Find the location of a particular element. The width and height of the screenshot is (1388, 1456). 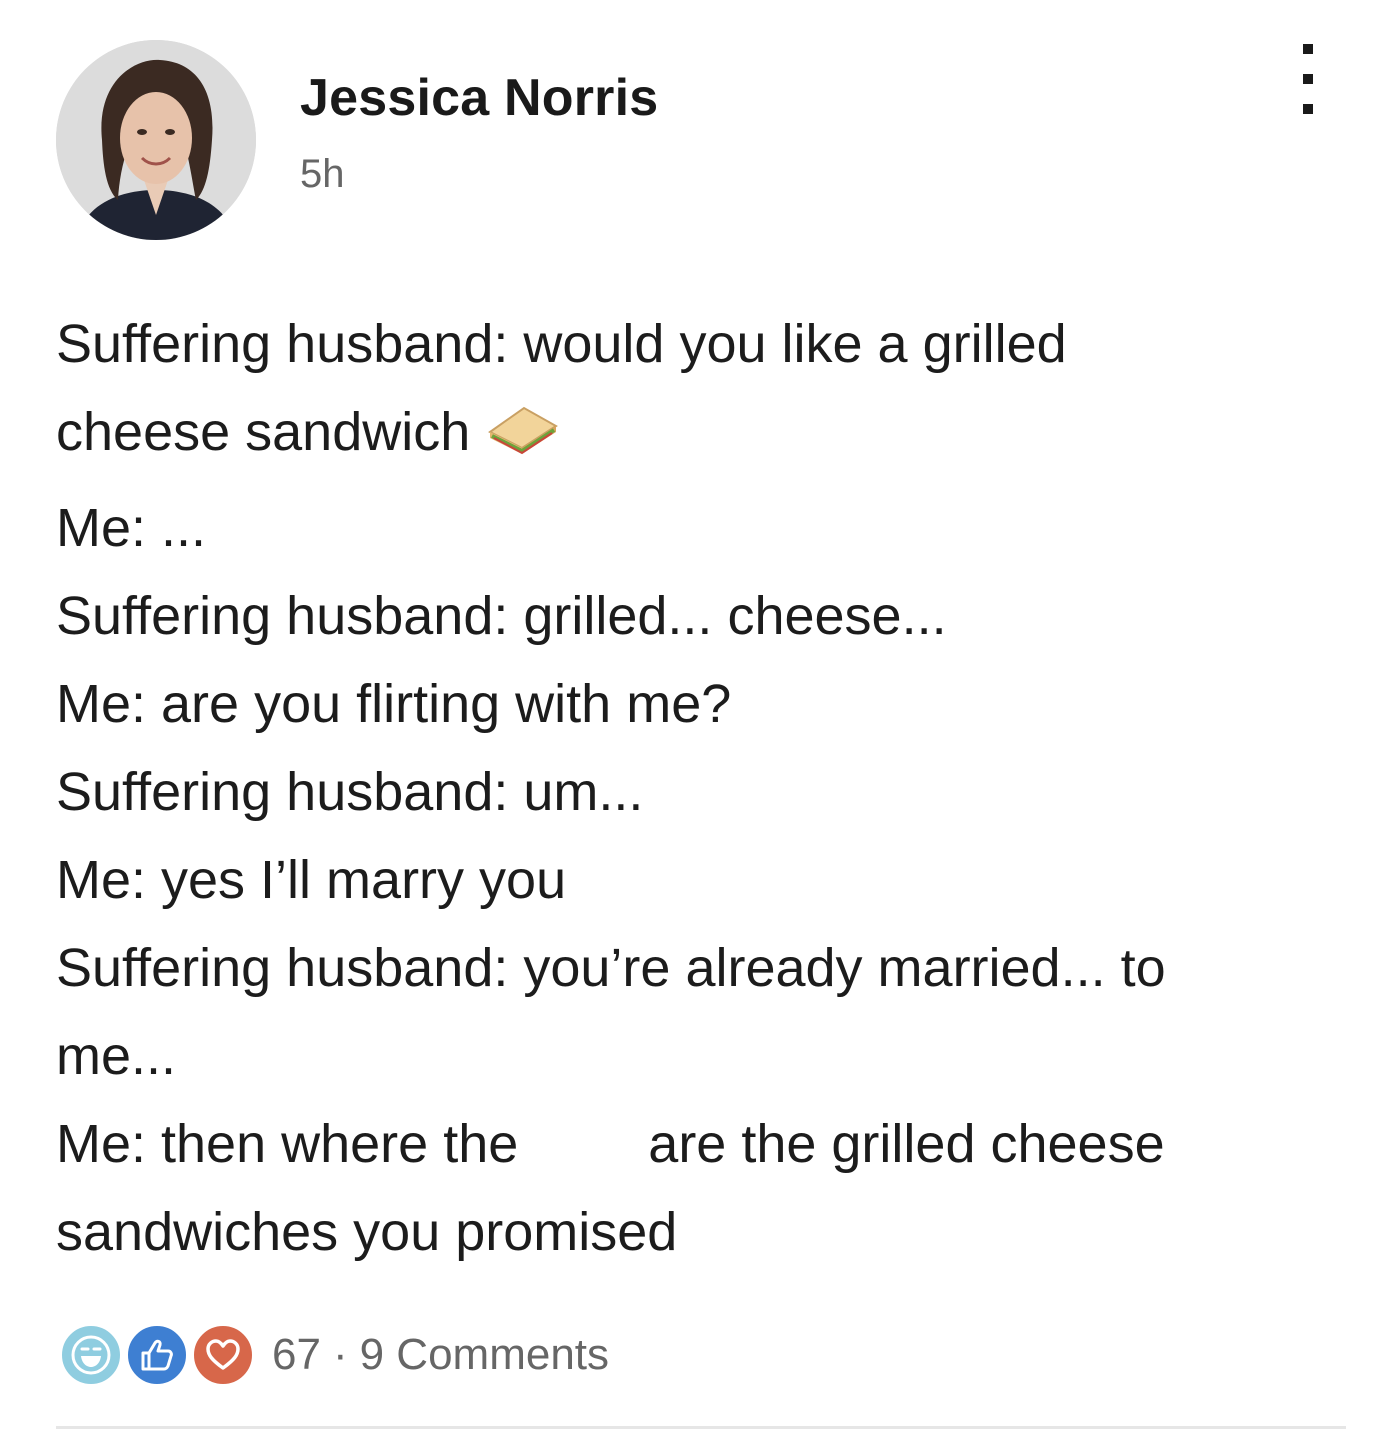

post-social-bar: 67 · 9 Comments is located at coordinates (333, 1355).